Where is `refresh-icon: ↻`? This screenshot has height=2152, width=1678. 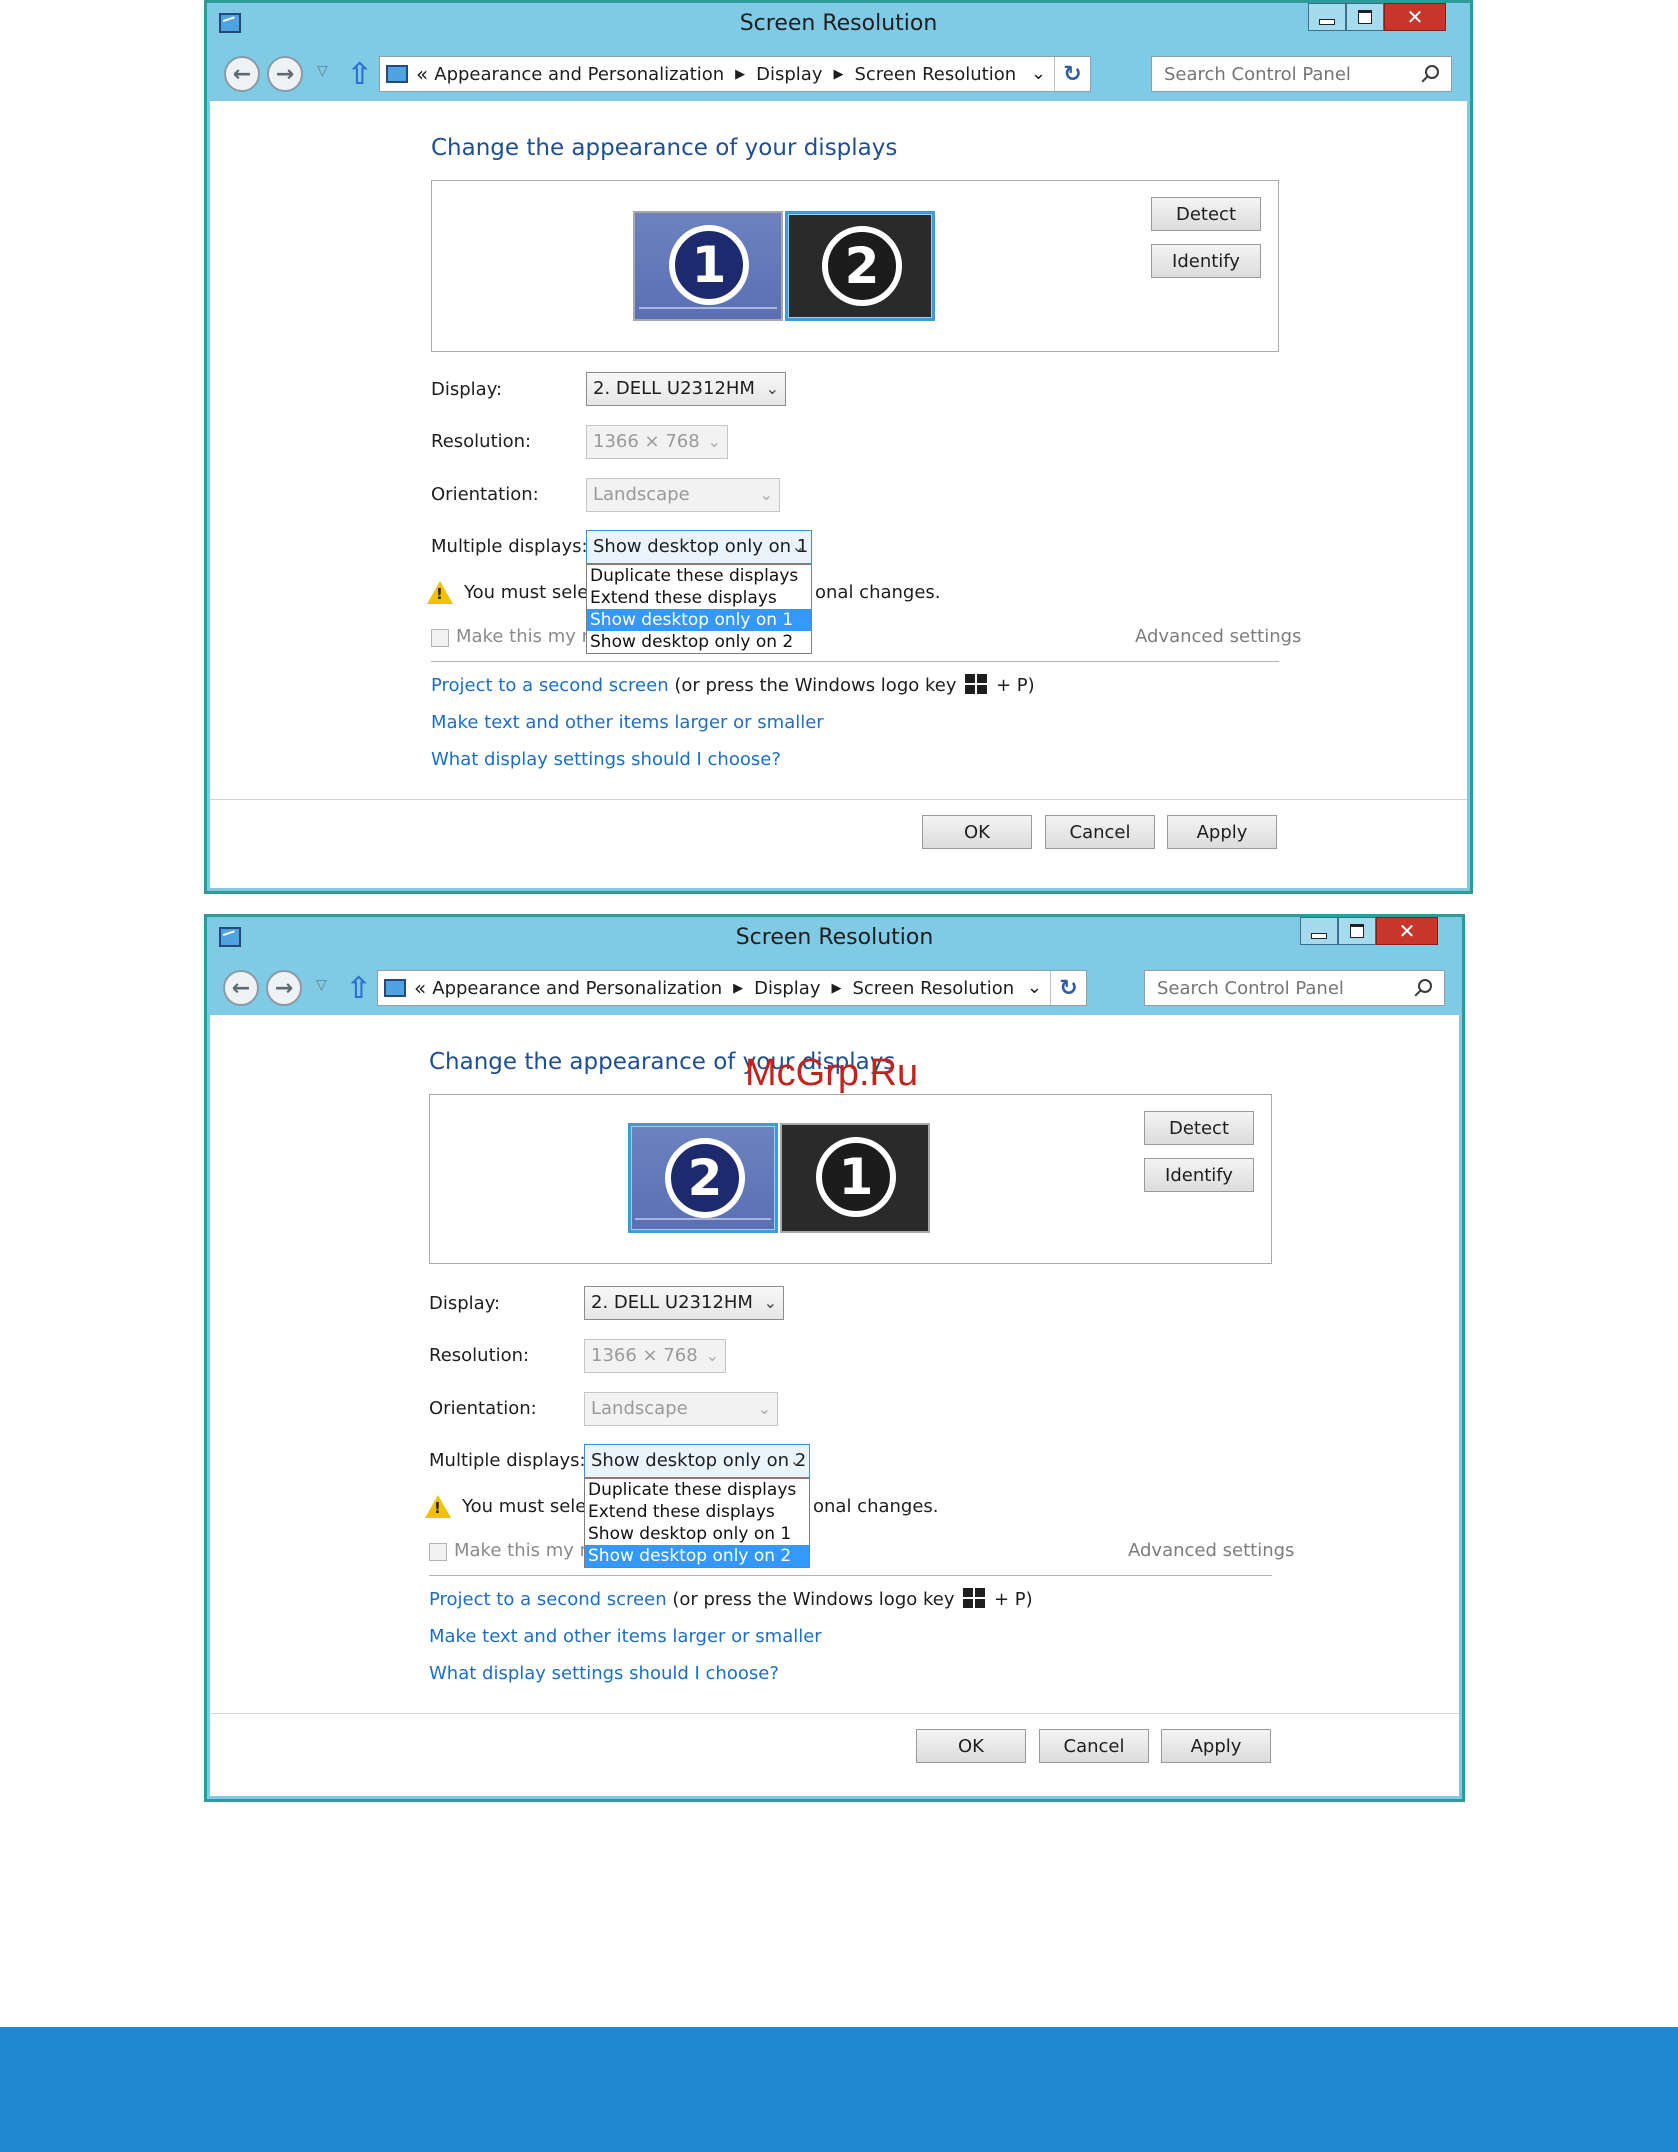
refresh-icon: ↻ is located at coordinates (1072, 74).